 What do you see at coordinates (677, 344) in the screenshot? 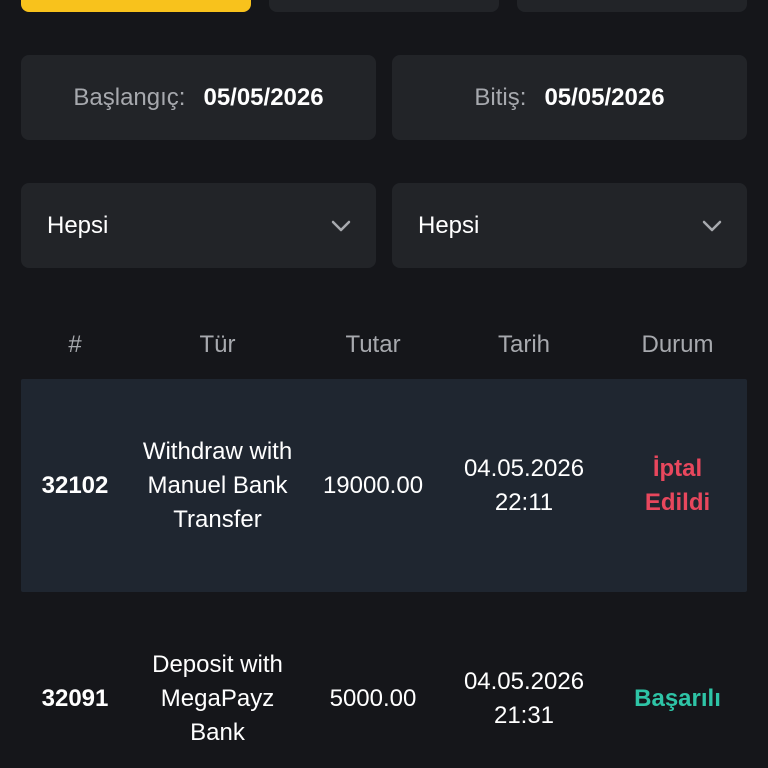
I see `header-status: Durum` at bounding box center [677, 344].